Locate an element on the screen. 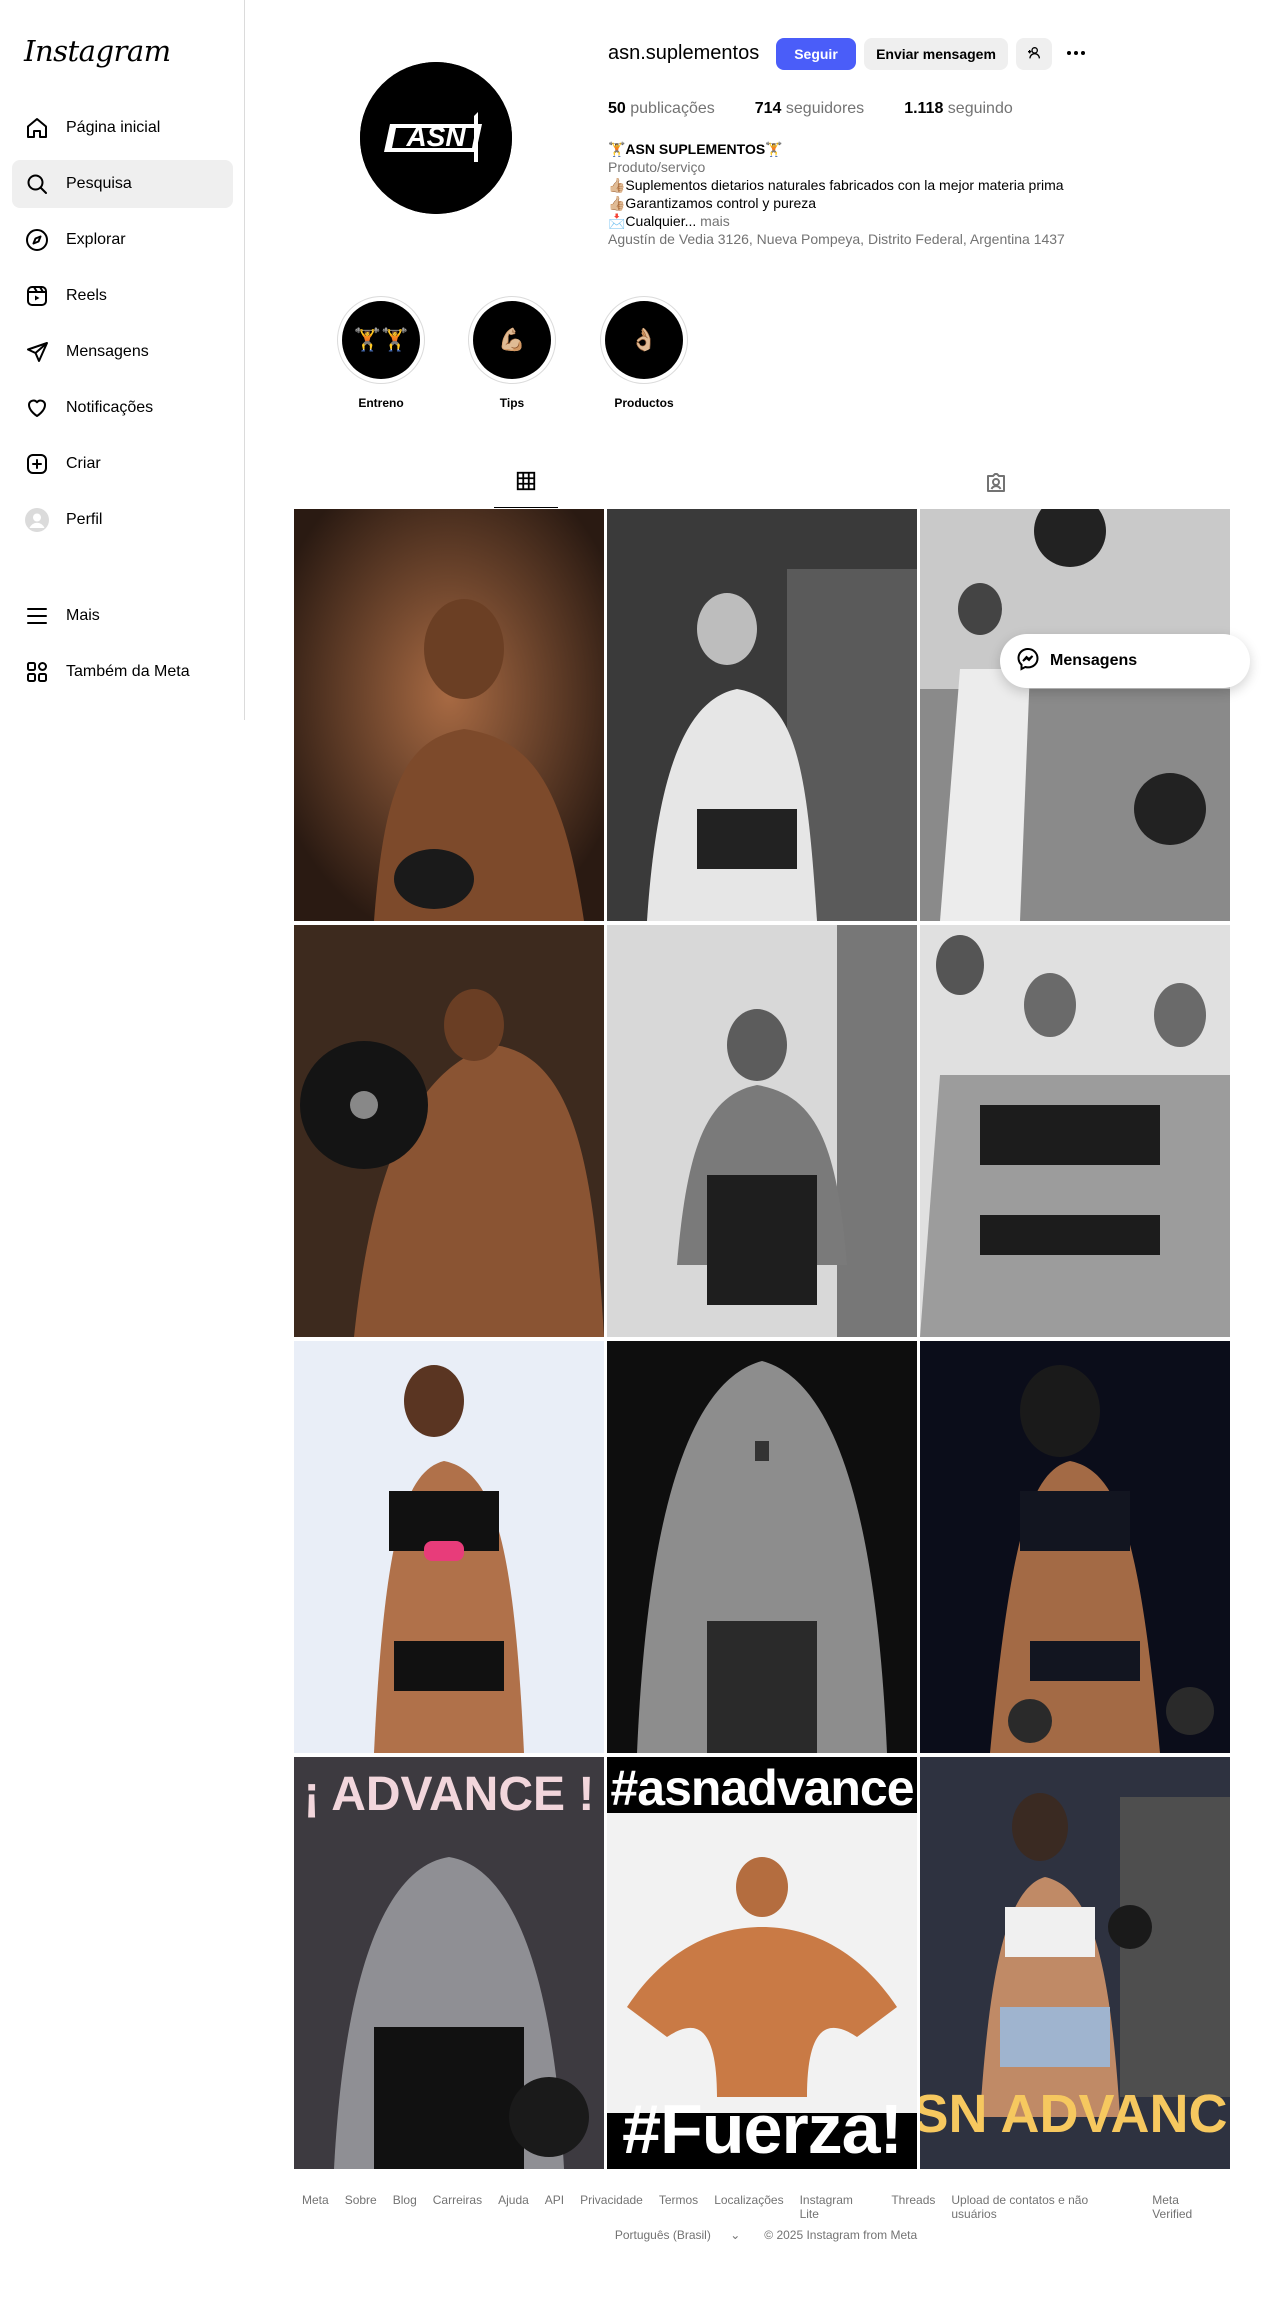  tab-tagged is located at coordinates (996, 484).